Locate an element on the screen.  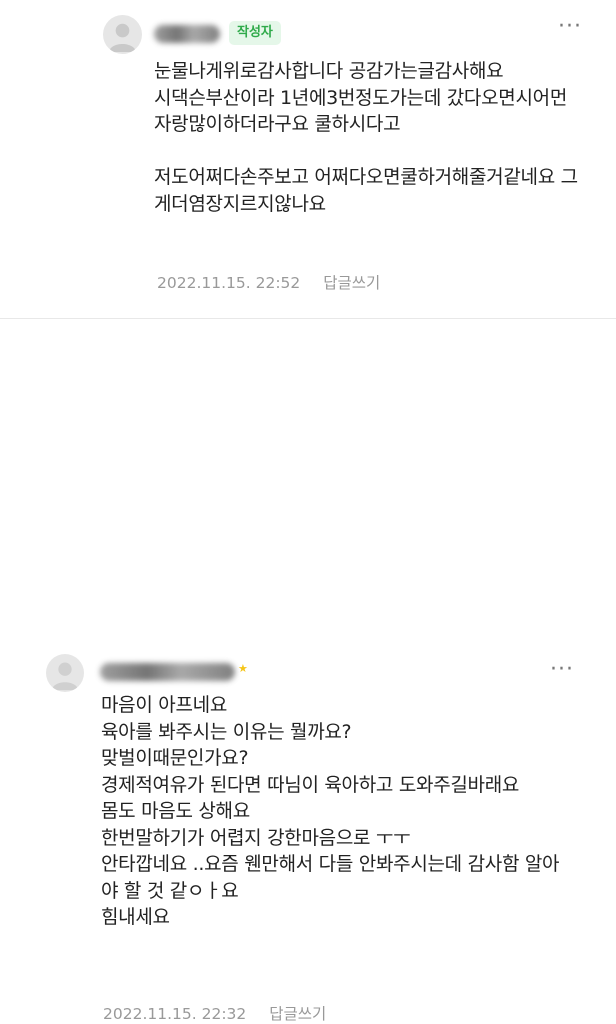
comment-meta: 2022.11.15. 22:52 답글쓰기 is located at coordinates (268, 282).